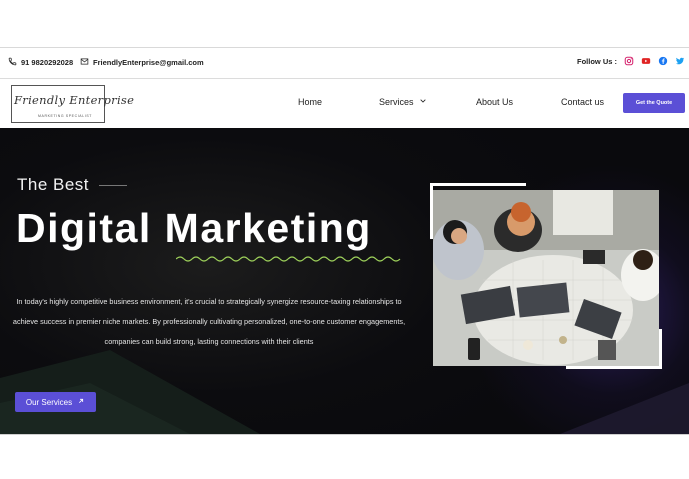  What do you see at coordinates (74, 100) in the screenshot?
I see `logo-script-text: Friendly Enterprise` at bounding box center [74, 100].